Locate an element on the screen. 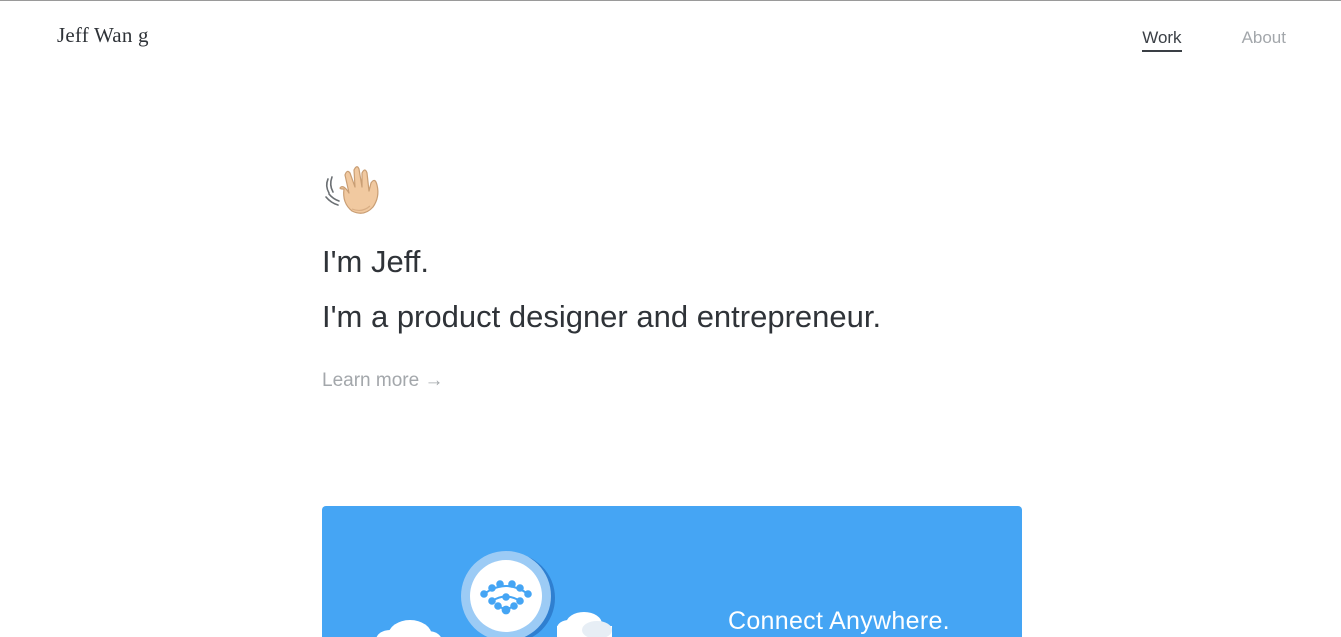 This screenshot has width=1341, height=637. waving-hand-icon is located at coordinates (352, 190).